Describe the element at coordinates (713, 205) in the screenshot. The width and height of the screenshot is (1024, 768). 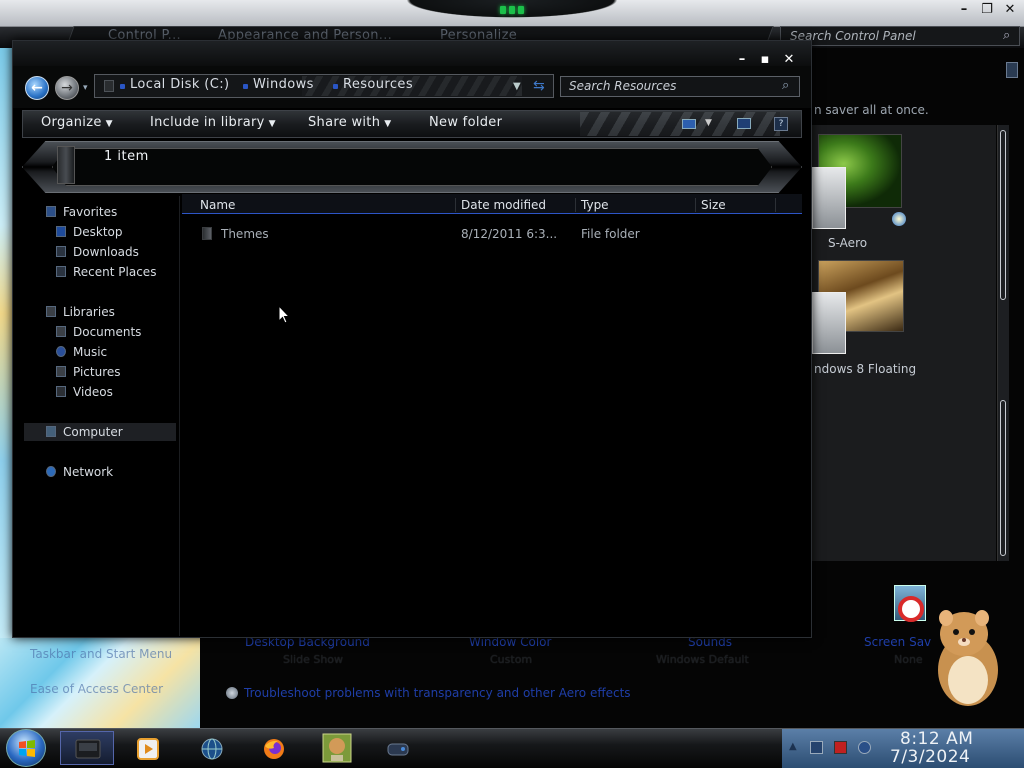
I see `column-header-size: Size` at that location.